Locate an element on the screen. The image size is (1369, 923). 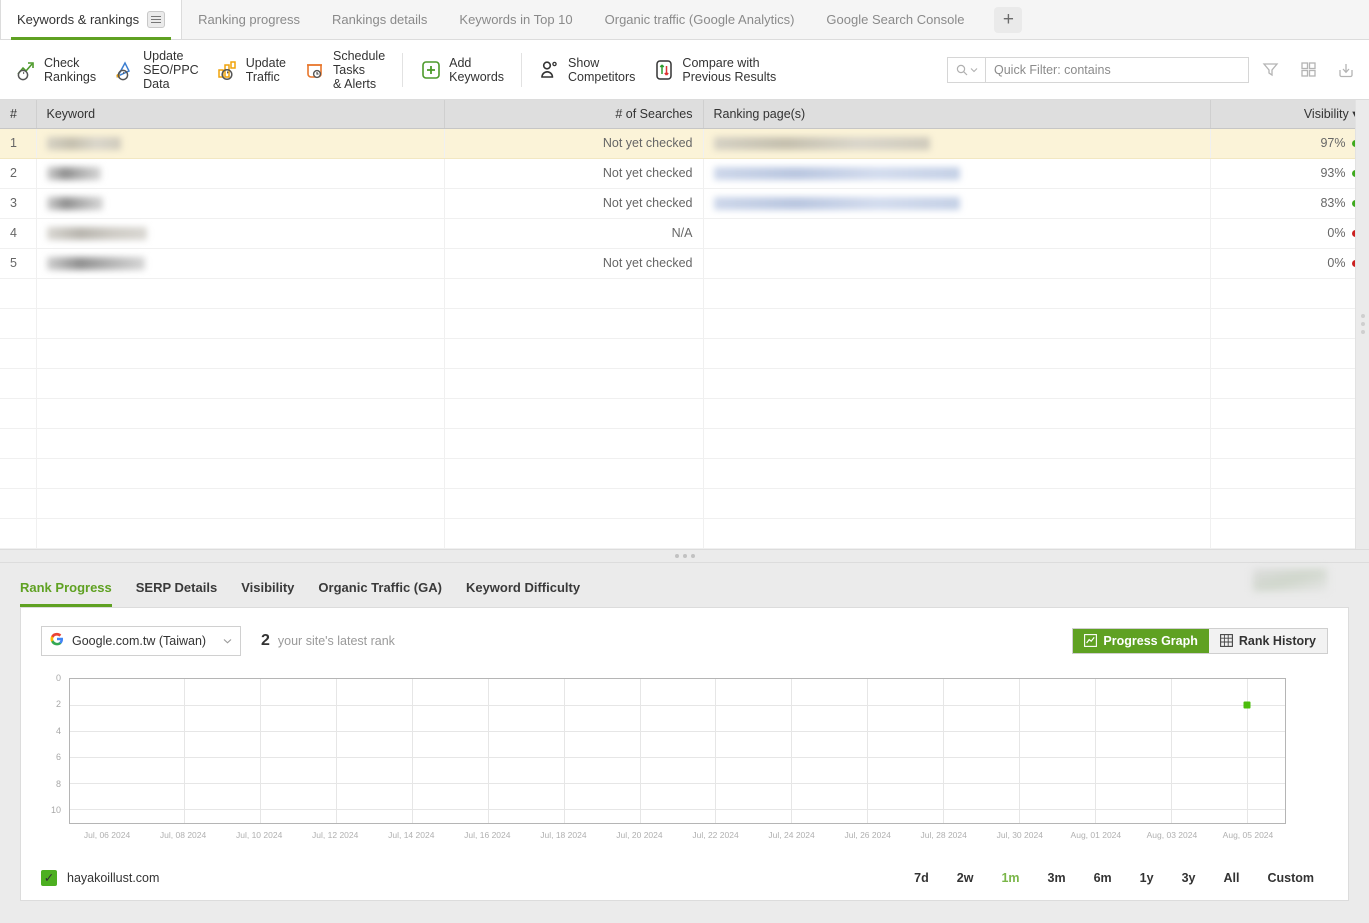
tab-keywords-rankings: Keywords & rankings is located at coordinates (91, 20).